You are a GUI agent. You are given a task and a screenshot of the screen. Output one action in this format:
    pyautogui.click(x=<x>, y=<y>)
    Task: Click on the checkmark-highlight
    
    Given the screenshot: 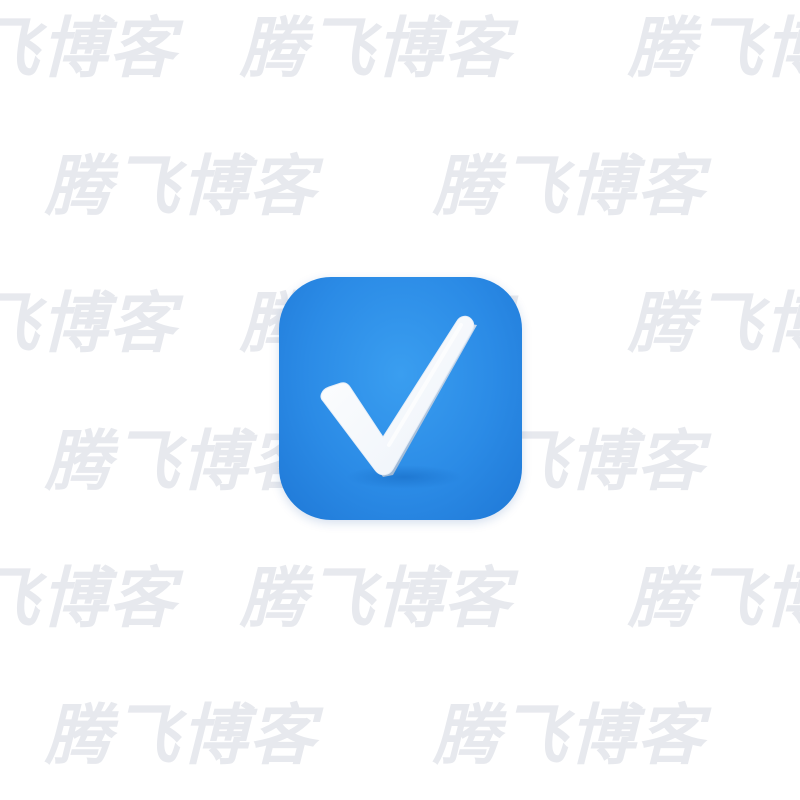 What is the action you would take?
    pyautogui.click(x=425, y=385)
    